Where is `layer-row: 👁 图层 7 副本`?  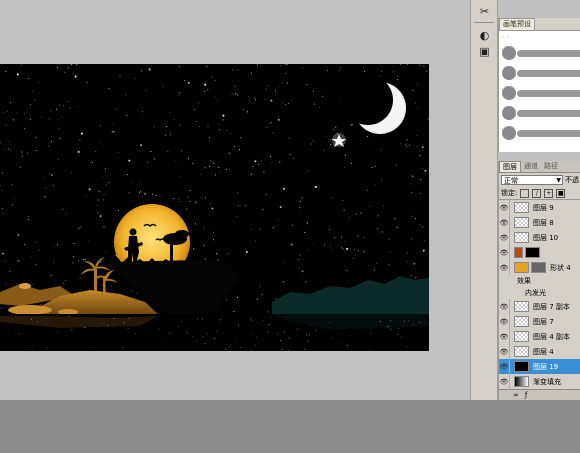 layer-row: 👁 图层 7 副本 is located at coordinates (539, 307).